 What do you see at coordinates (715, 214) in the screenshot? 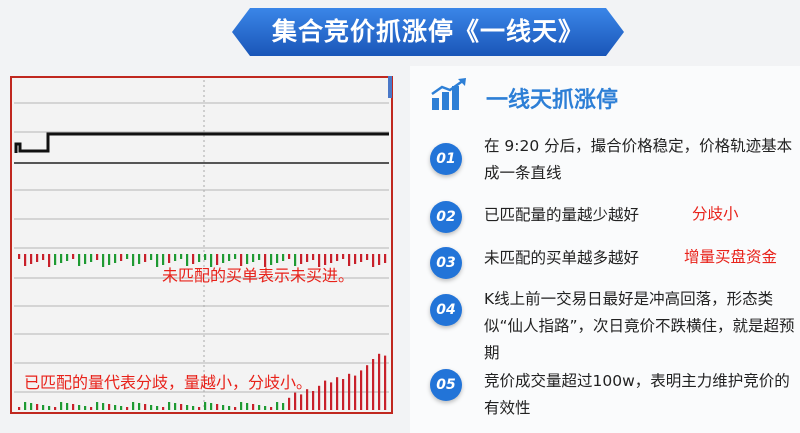
I see `step-note-2: 分歧小` at bounding box center [715, 214].